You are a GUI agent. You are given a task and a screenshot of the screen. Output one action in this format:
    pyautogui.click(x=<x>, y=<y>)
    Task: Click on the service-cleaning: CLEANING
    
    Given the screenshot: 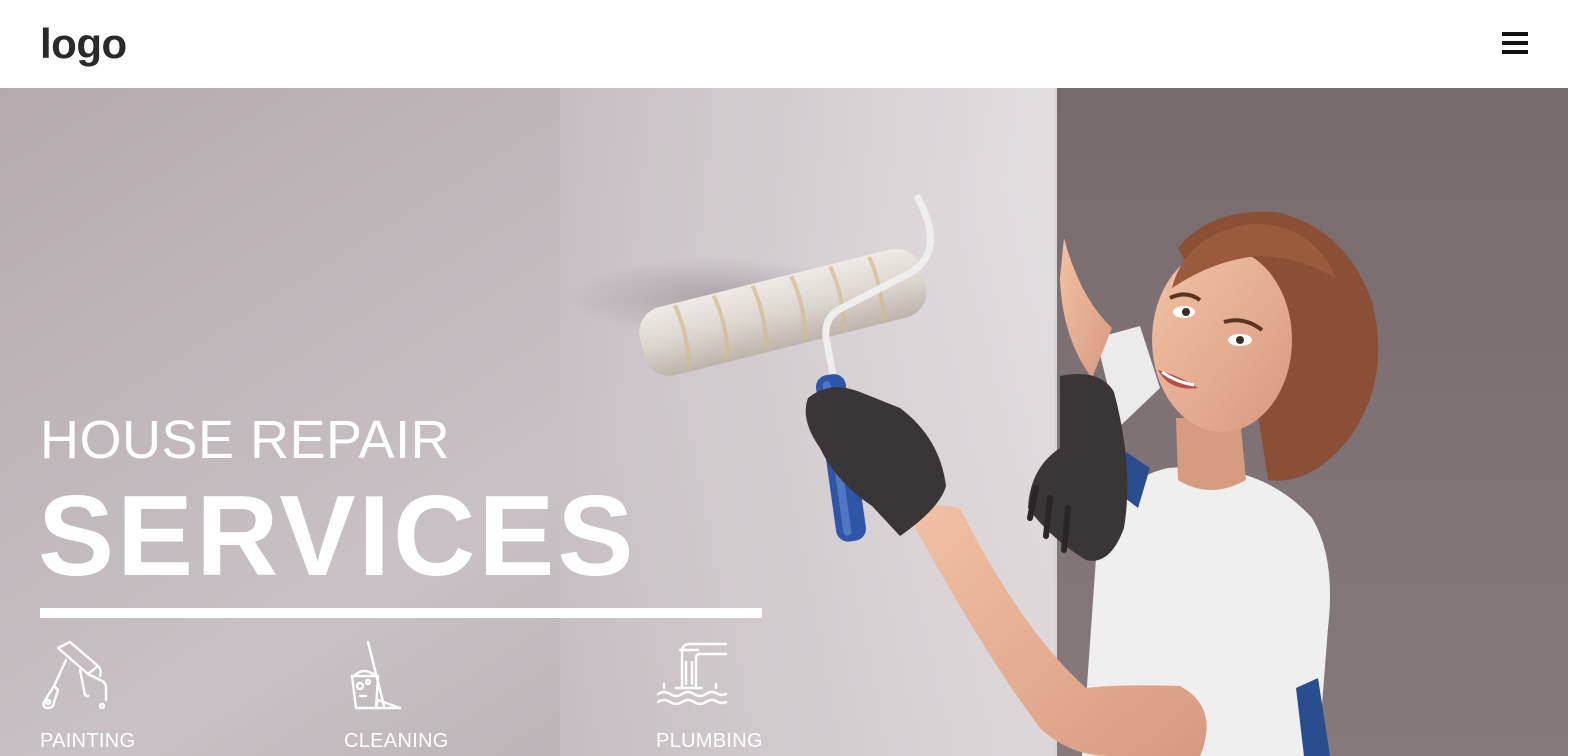 What is the action you would take?
    pyautogui.click(x=419, y=698)
    